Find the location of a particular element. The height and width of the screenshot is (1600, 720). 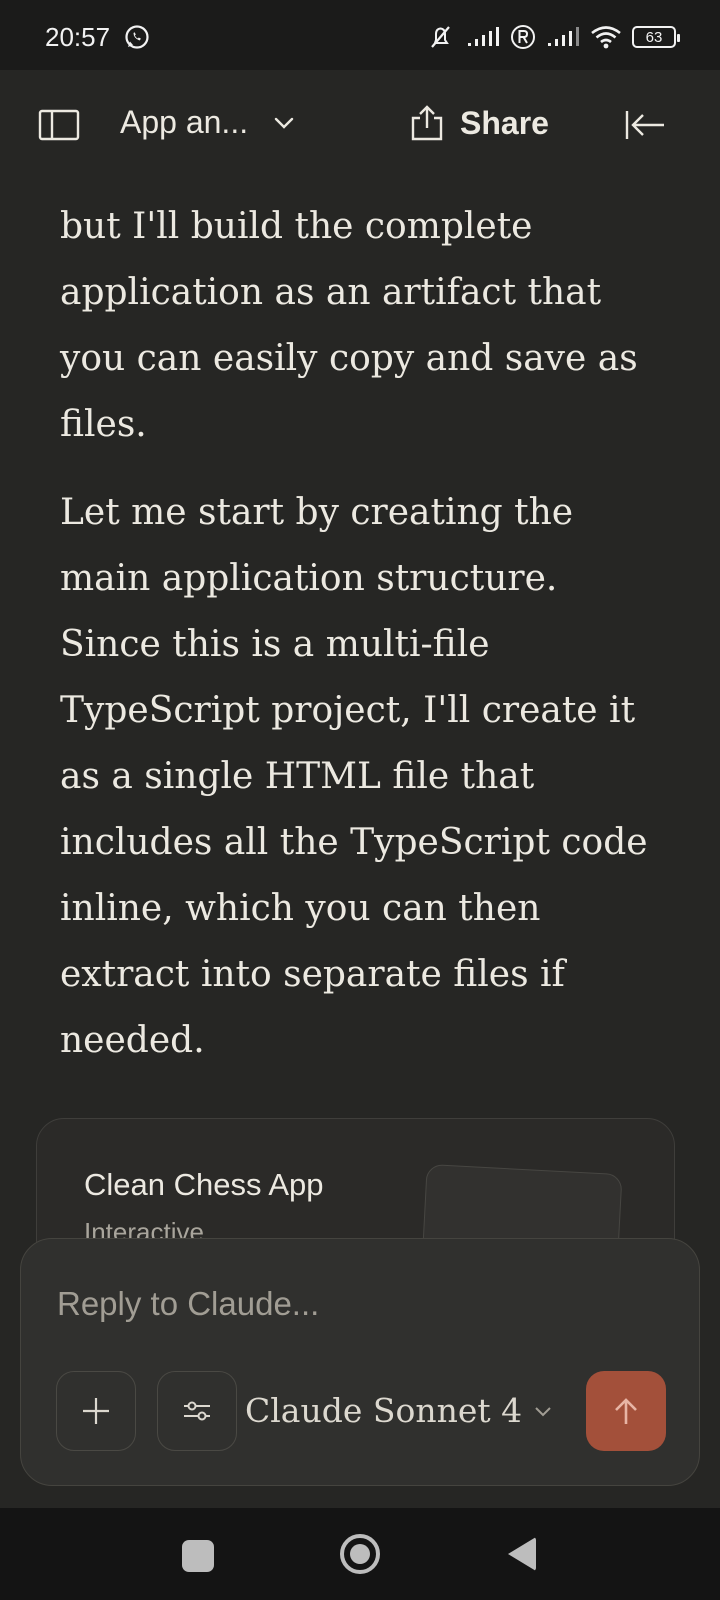

share-button: Share is located at coordinates (479, 123).